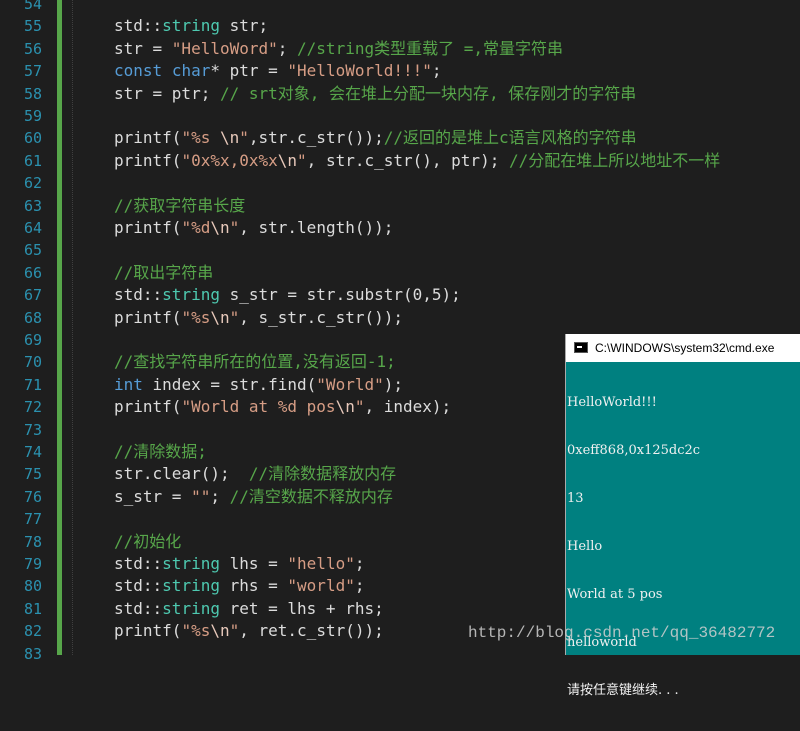 The width and height of the screenshot is (800, 731). Describe the element at coordinates (614, 160) in the screenshot. I see `code-comment: //分配在堆上所以地址不一样` at that location.